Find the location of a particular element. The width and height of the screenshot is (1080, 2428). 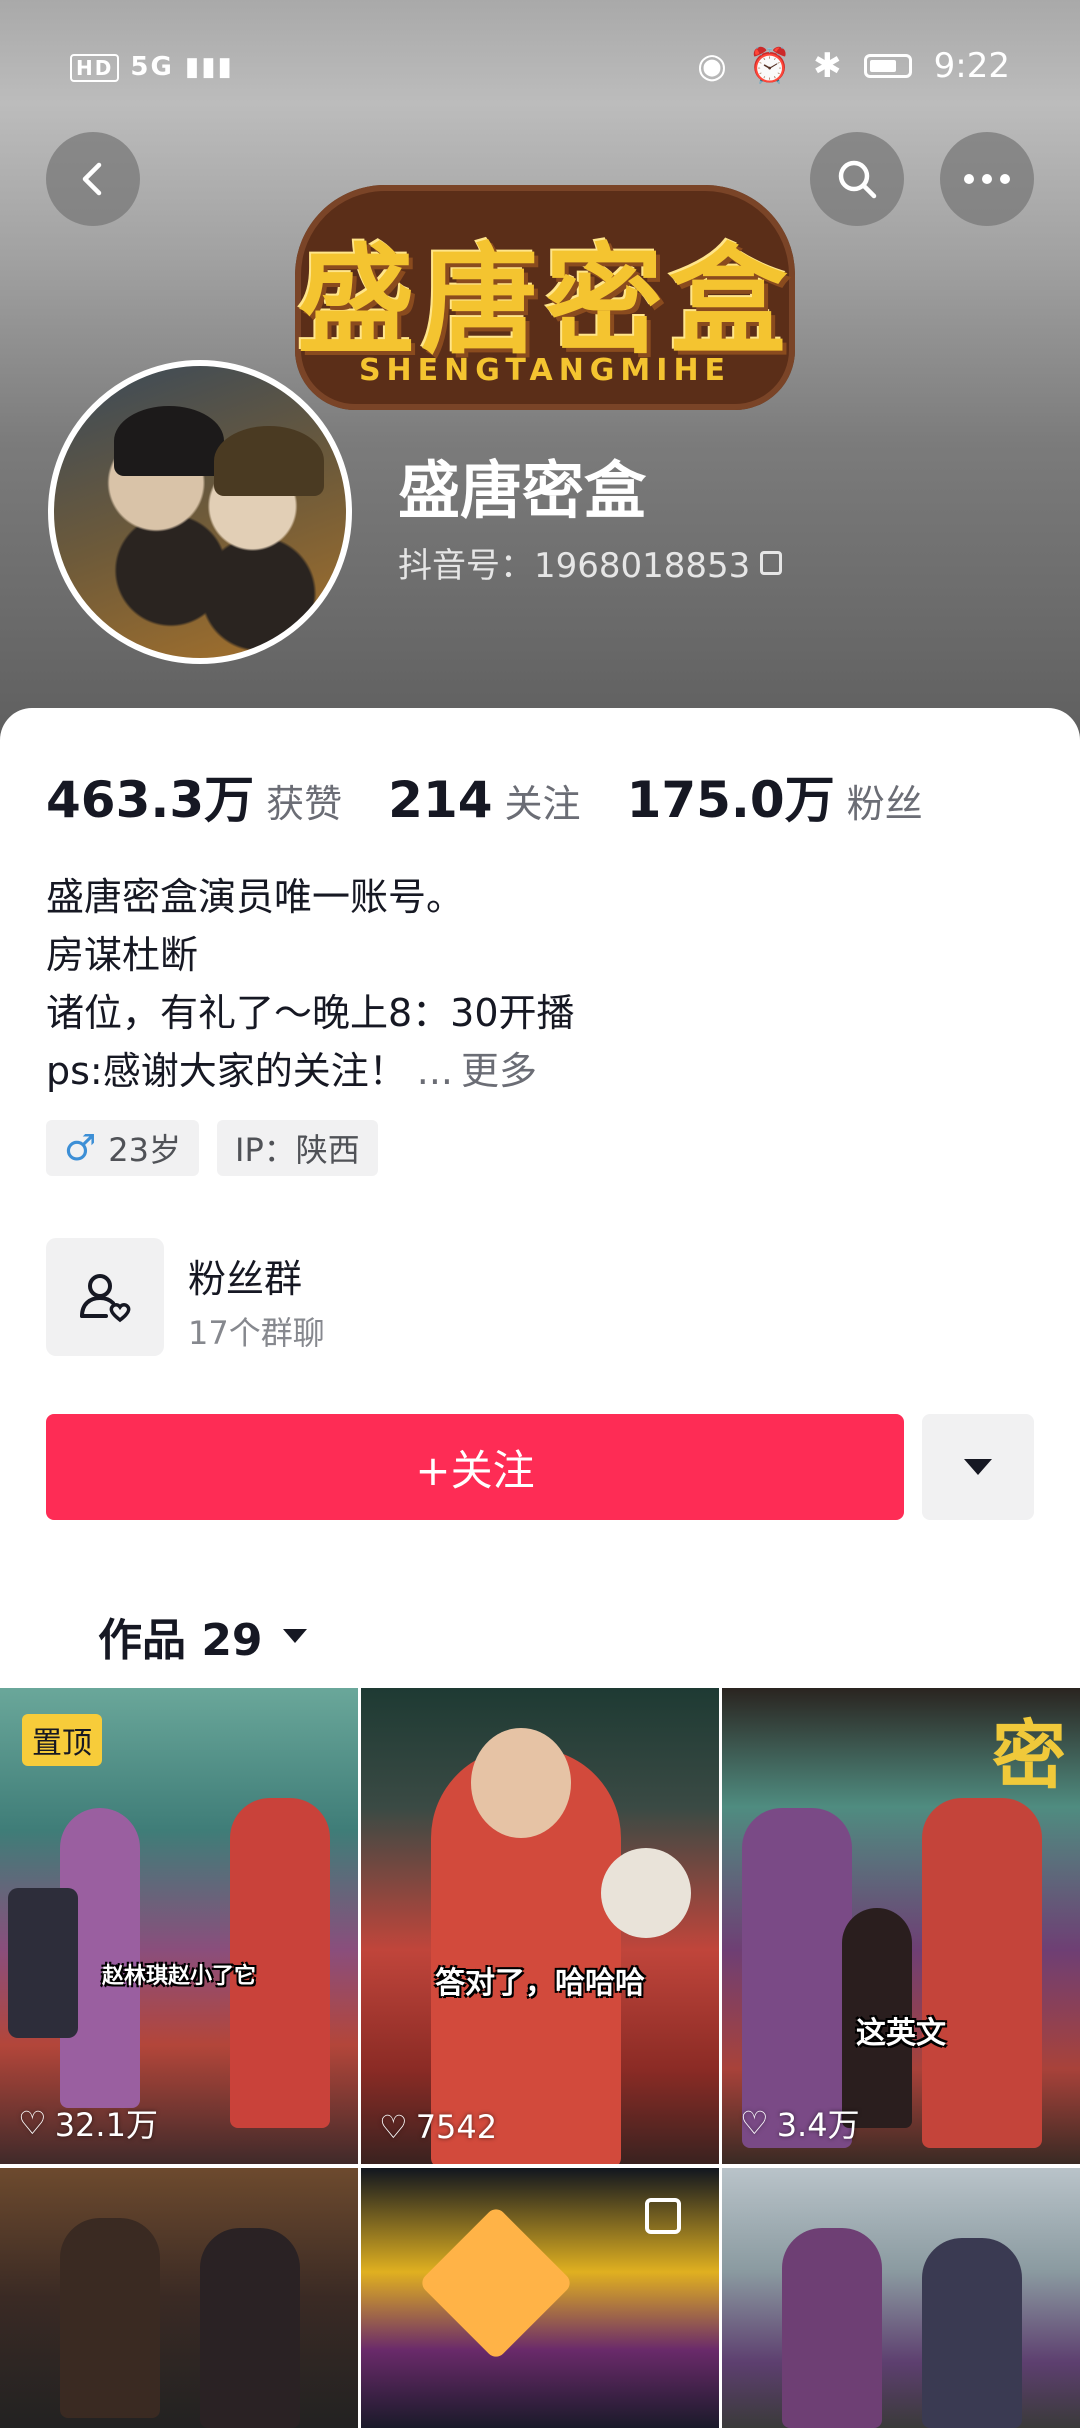

back-button is located at coordinates (93, 179).